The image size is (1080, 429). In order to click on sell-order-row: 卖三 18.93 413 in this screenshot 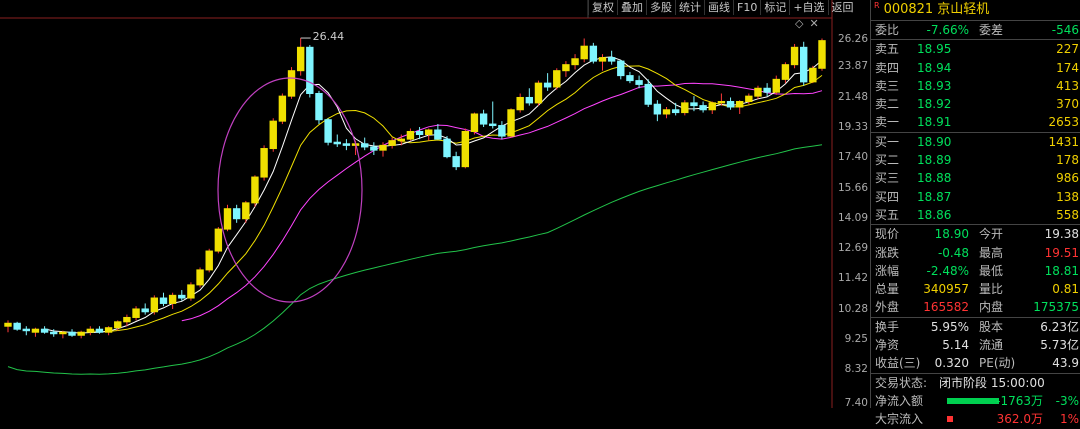, I will do `click(975, 86)`.